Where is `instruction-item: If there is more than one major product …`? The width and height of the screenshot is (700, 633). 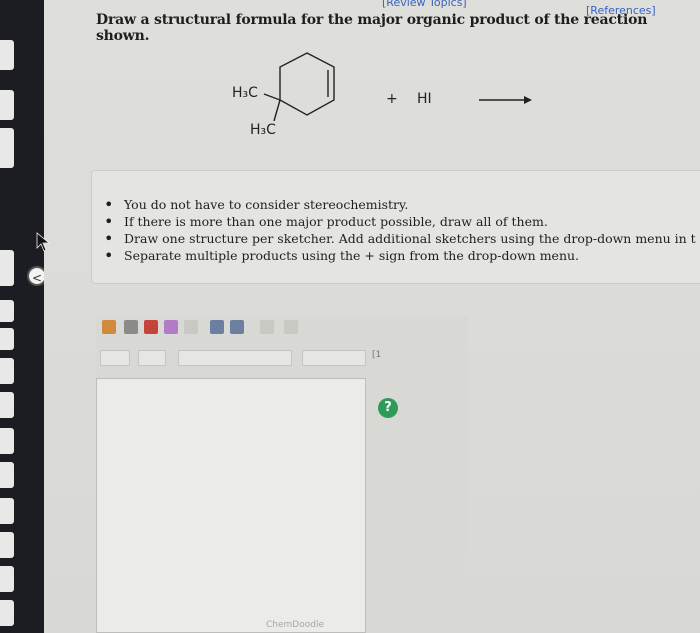 instruction-item: If there is more than one major product … is located at coordinates (400, 221).